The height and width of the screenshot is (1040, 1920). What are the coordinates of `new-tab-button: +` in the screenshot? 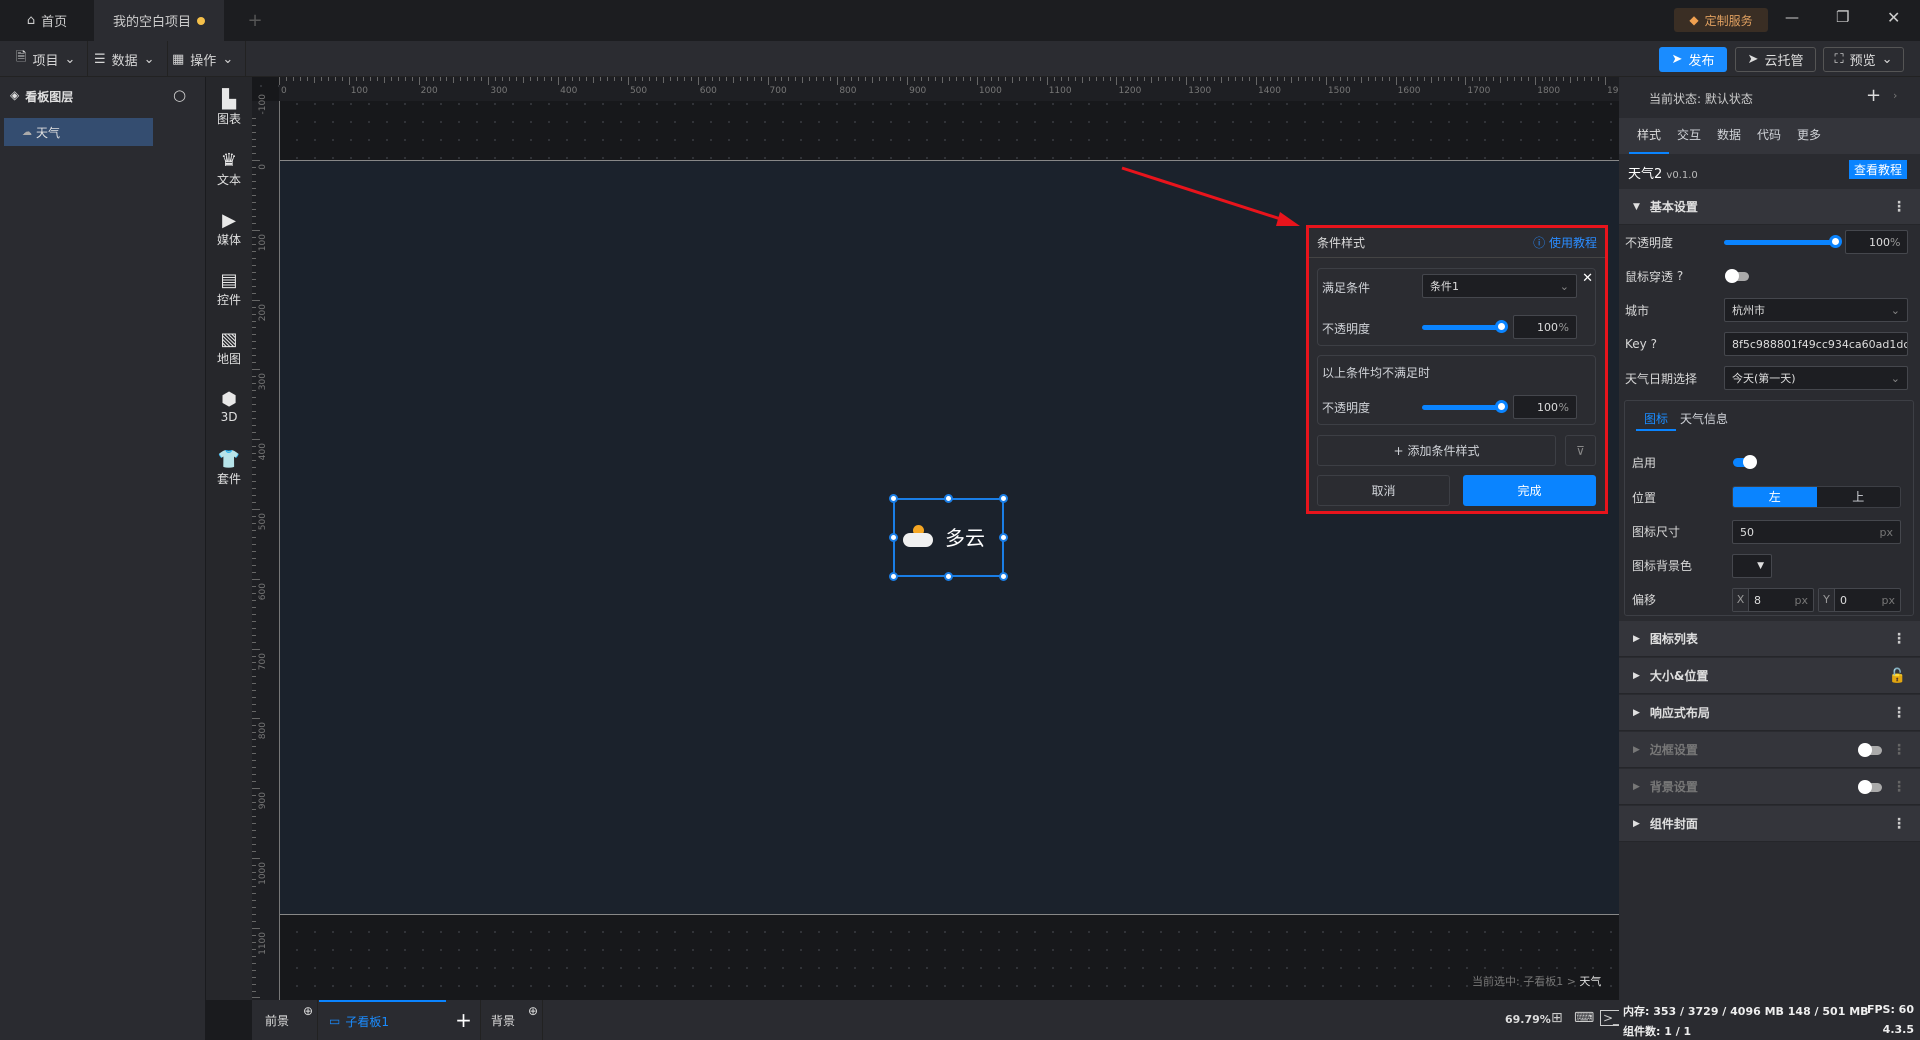 It's located at (255, 20).